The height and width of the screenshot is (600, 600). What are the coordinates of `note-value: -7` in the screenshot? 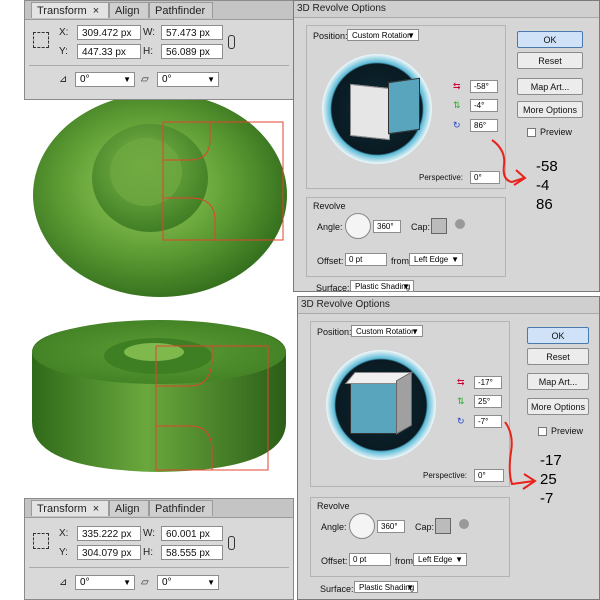 It's located at (547, 498).